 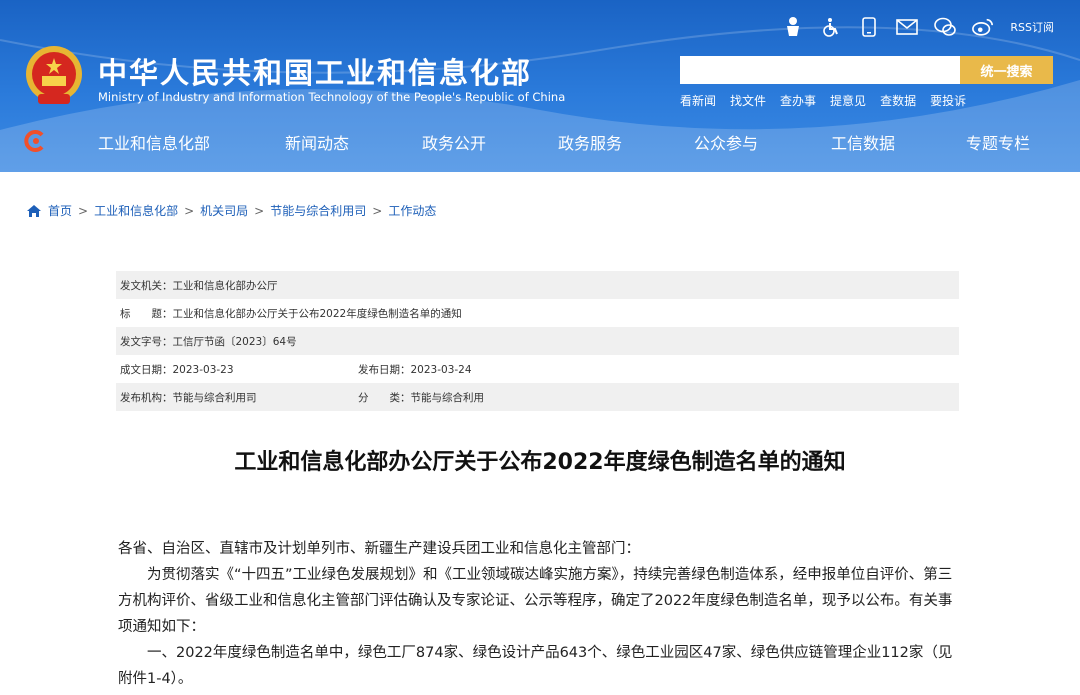 What do you see at coordinates (948, 100) in the screenshot?
I see `quick-link-complaint: 要投诉` at bounding box center [948, 100].